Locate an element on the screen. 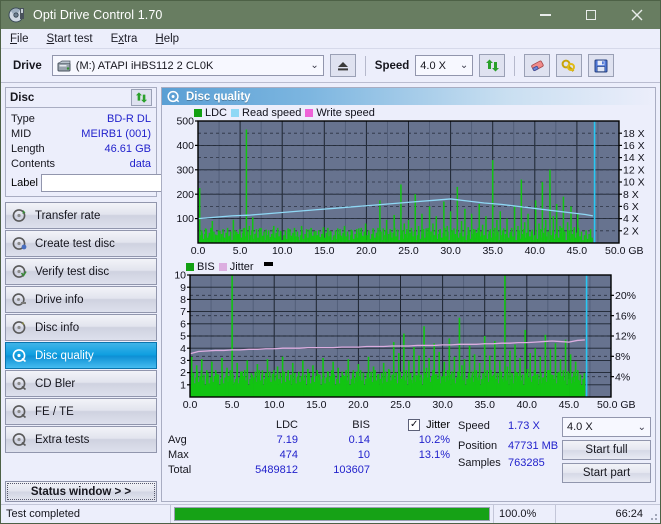 This screenshot has width=661, height=524. svg-text: 4% is located at coordinates (622, 377).